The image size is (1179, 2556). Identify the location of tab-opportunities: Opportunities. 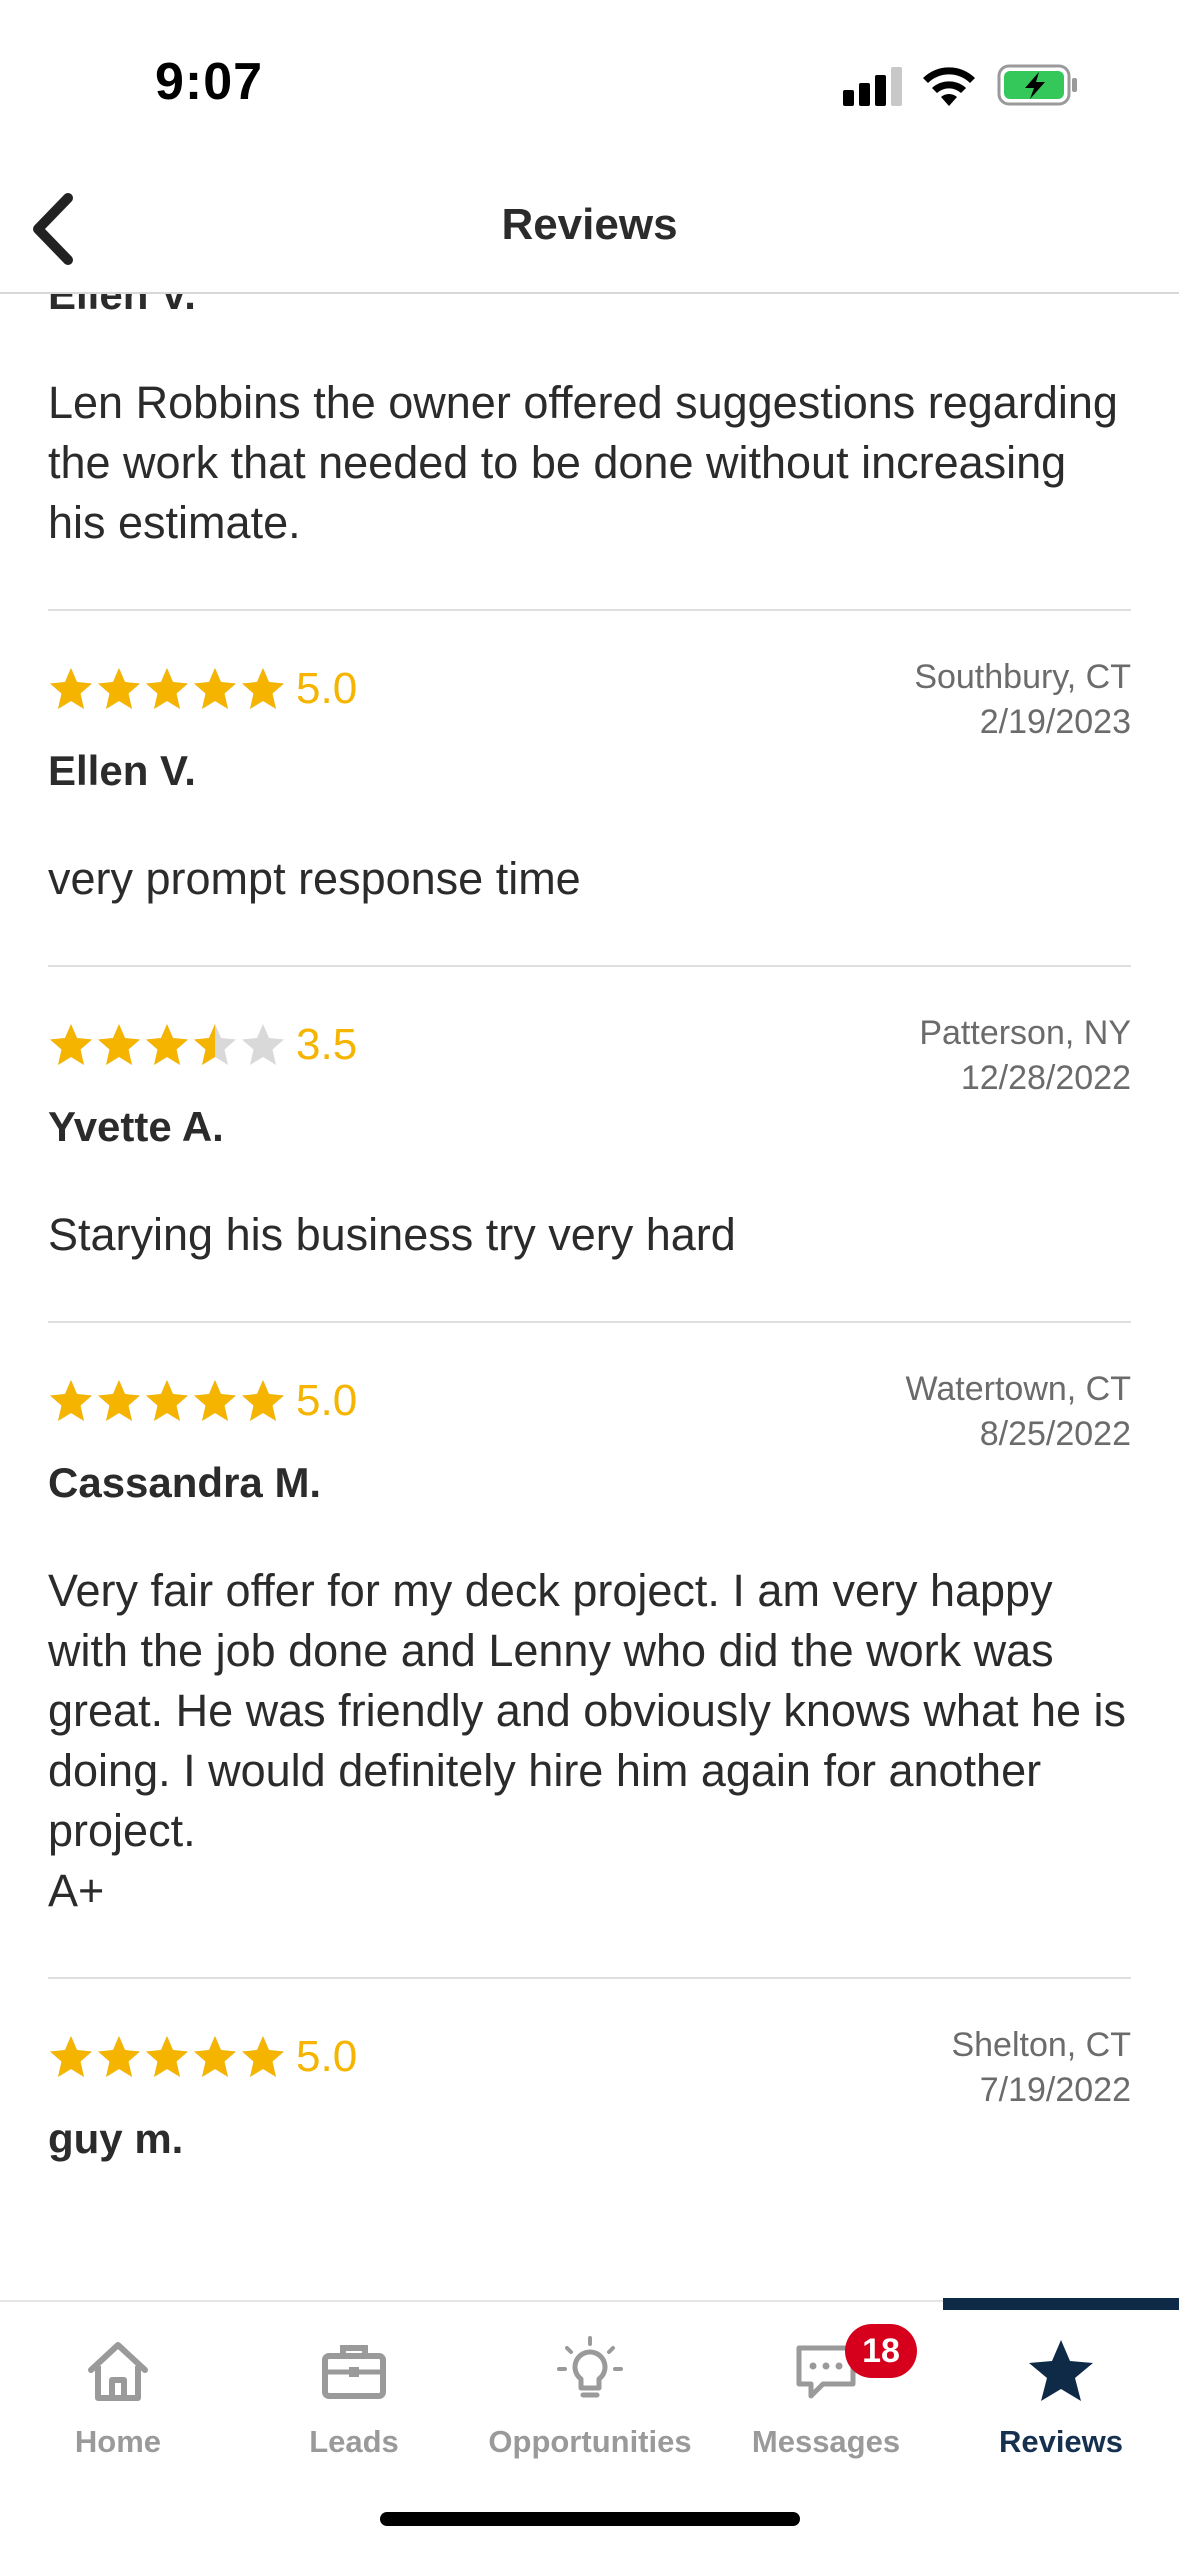
(590, 2402).